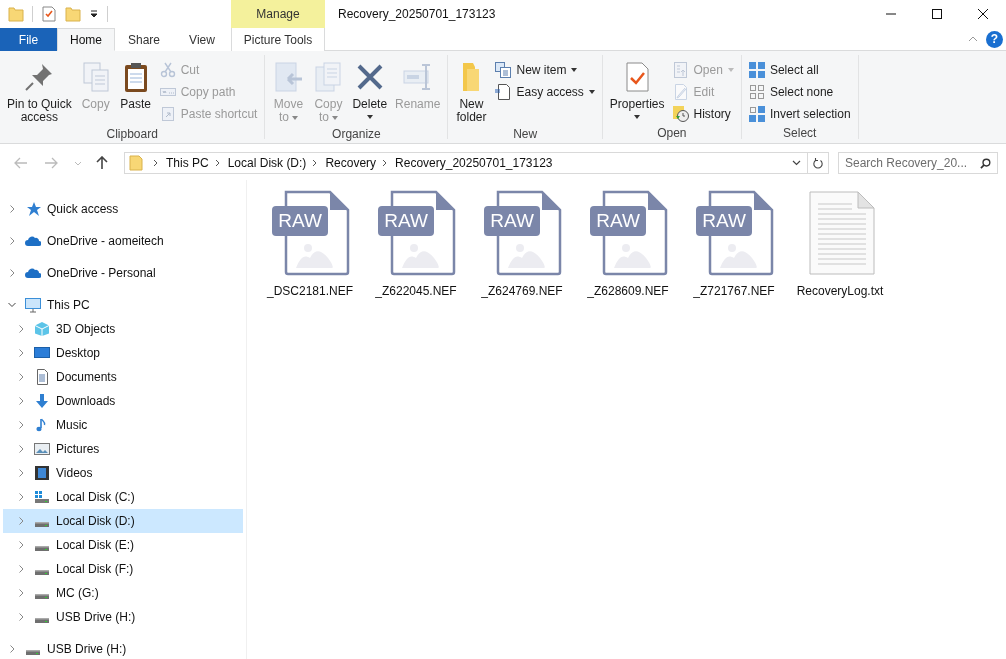  I want to click on file-item: RecoveryLog.txt, so click(840, 244).